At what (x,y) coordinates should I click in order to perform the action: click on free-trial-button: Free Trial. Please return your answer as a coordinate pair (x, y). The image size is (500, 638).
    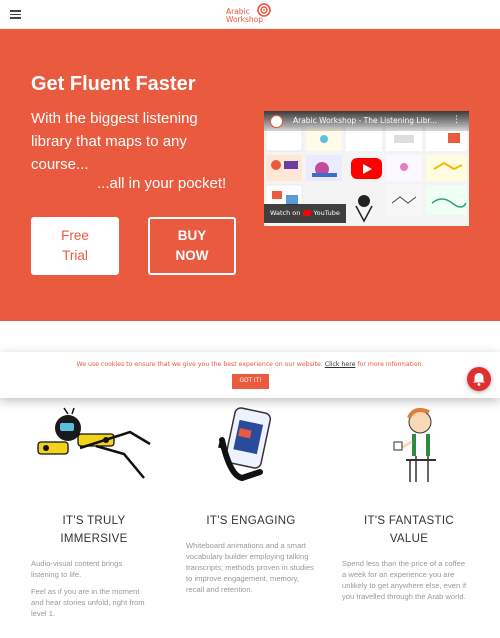
    Looking at the image, I should click on (75, 246).